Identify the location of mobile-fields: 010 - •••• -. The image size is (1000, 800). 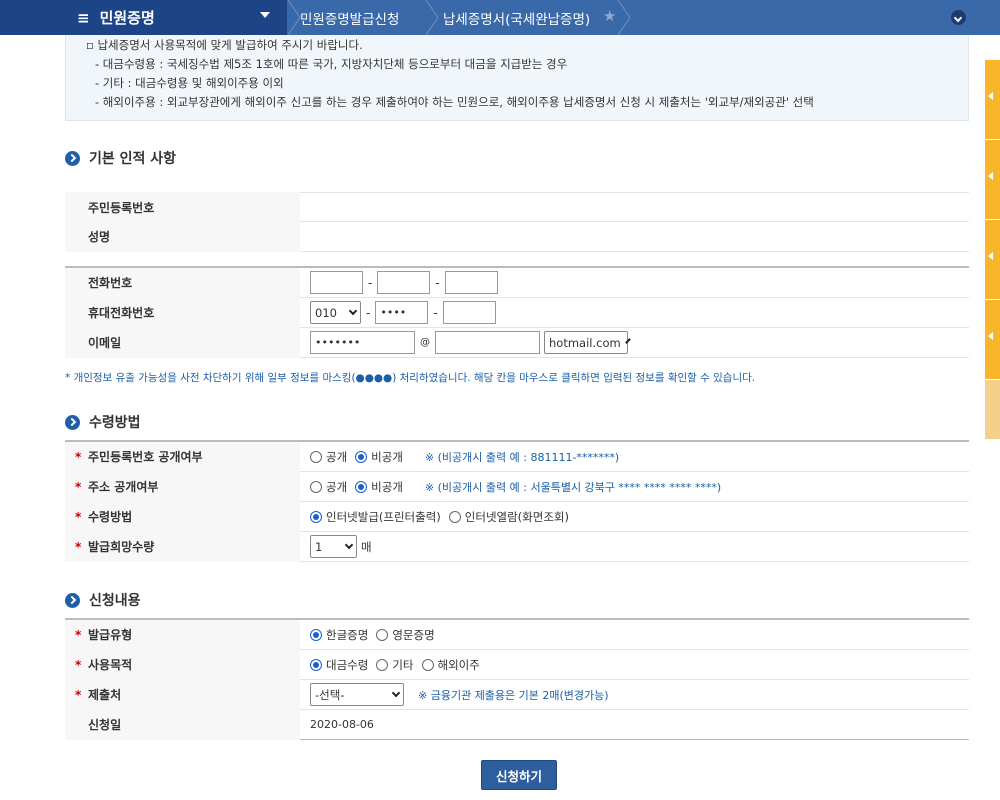
(398, 313).